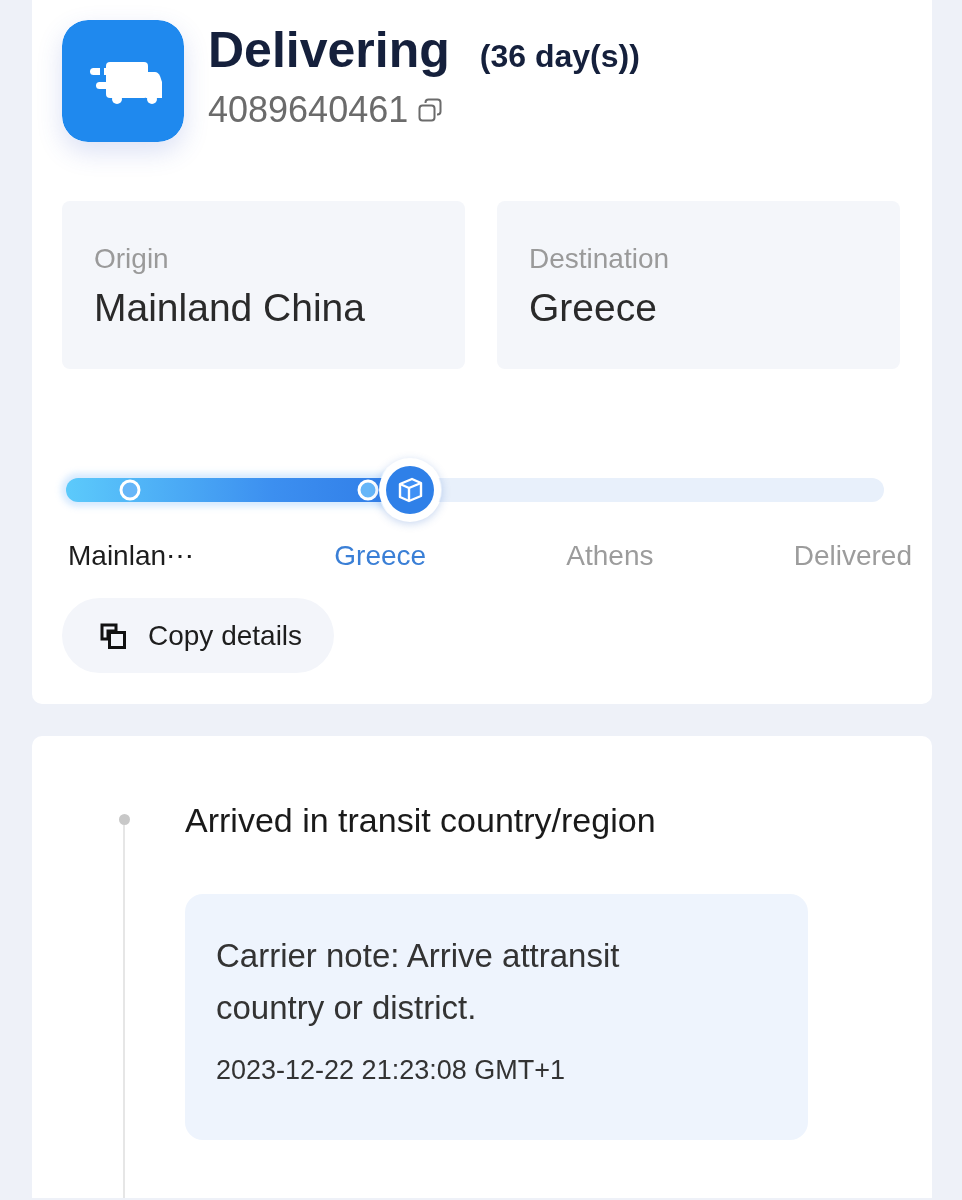 The width and height of the screenshot is (962, 1200). What do you see at coordinates (600, 259) in the screenshot?
I see `place-label: Destination` at bounding box center [600, 259].